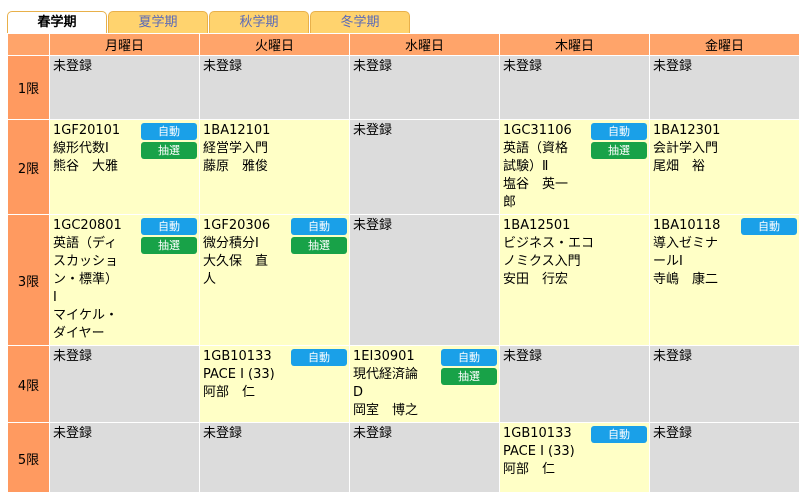 The width and height of the screenshot is (800, 492). I want to click on timetable-cell-course: 1BA10118 導入ゼミナ ールⅠ 寺嶋 康二 自動, so click(724, 280).